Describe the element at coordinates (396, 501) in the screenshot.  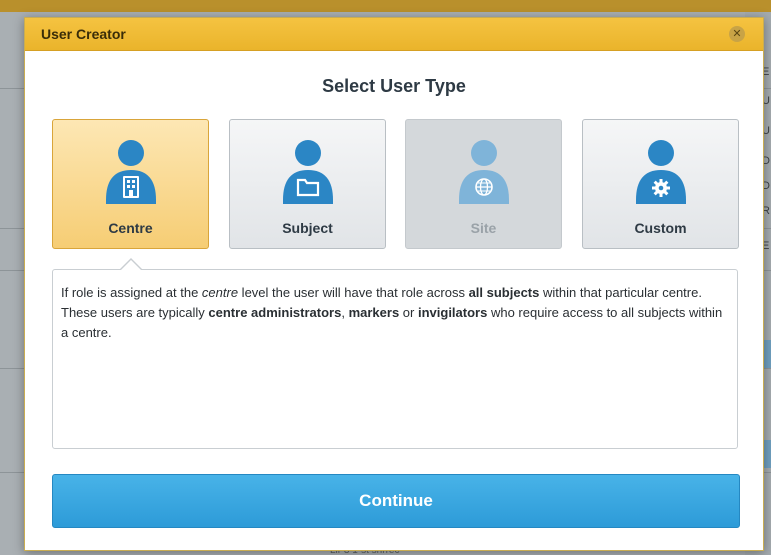
I see `continue-button: Continue` at that location.